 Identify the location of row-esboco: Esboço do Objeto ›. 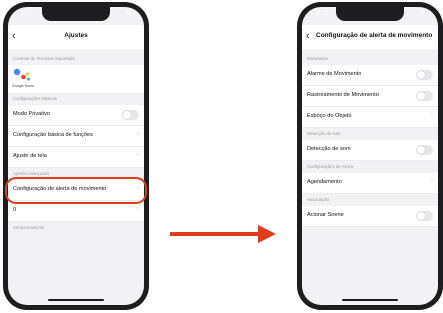
(370, 117).